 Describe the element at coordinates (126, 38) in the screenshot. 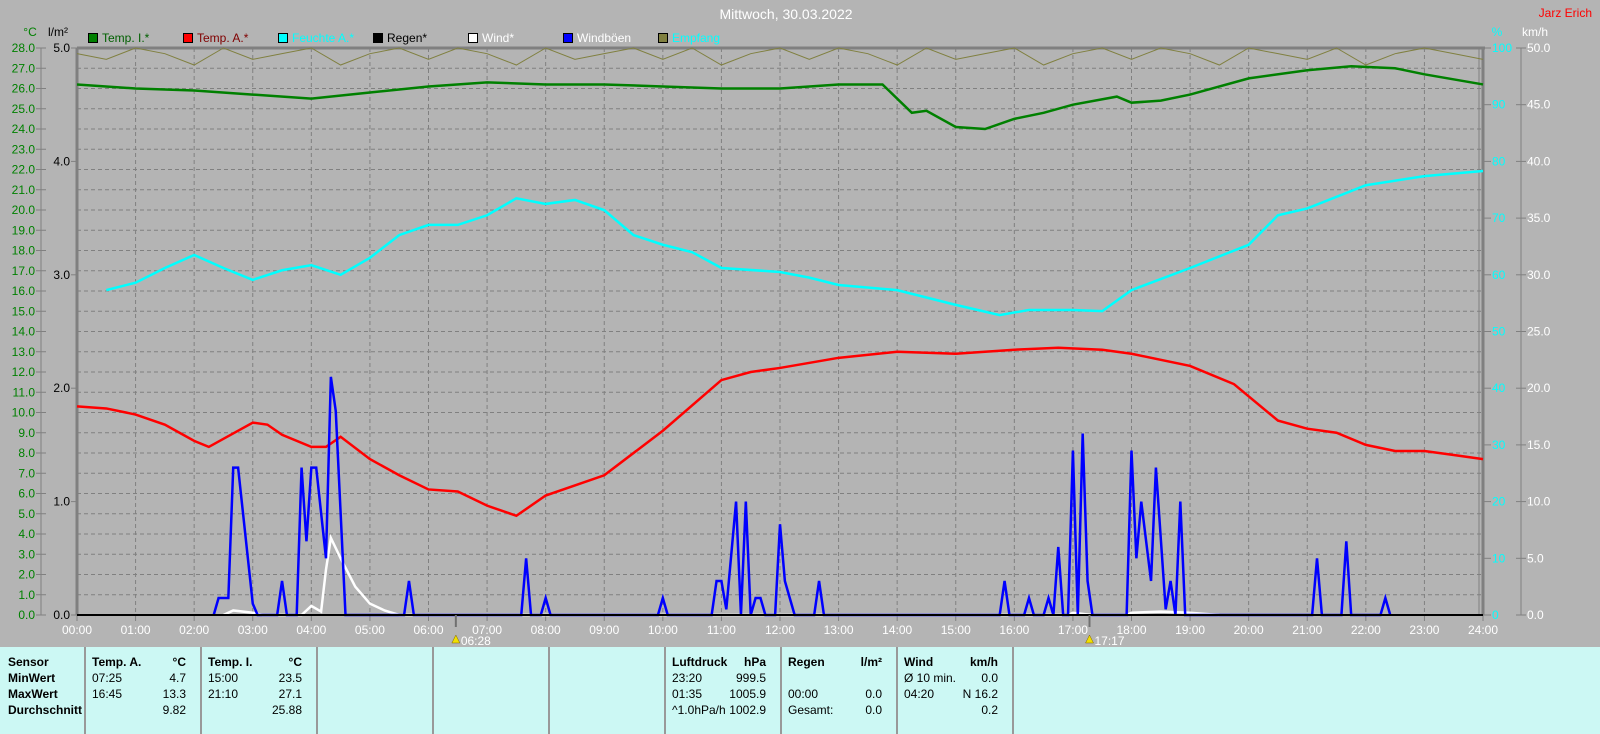

I see `legend-label: Temp. I.*` at that location.